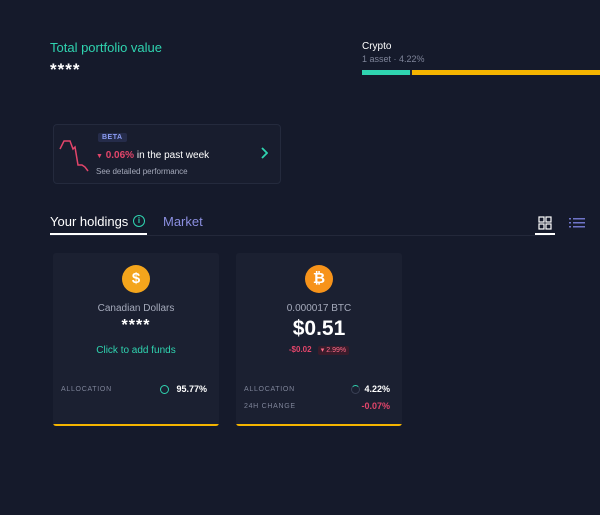 Image resolution: width=600 pixels, height=515 pixels. Describe the element at coordinates (74, 156) in the screenshot. I see `sparkline-chart-icon` at that location.